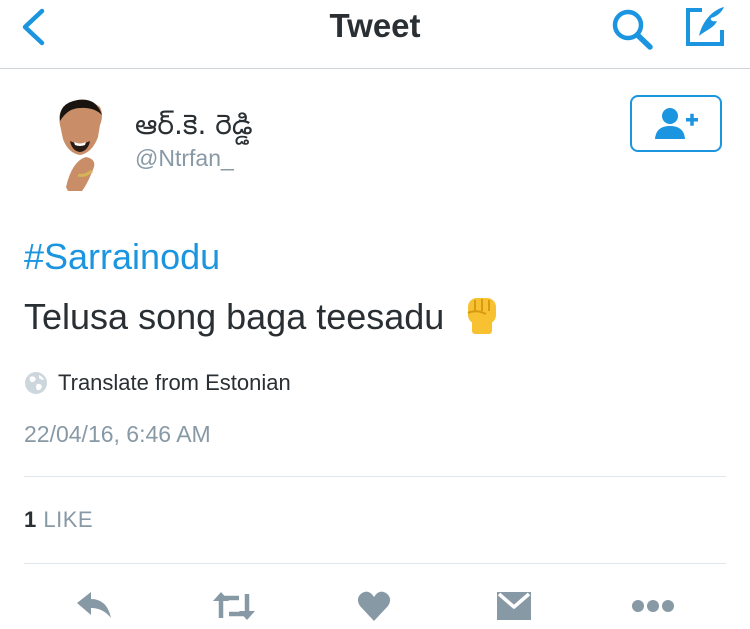 The image size is (750, 629). I want to click on more-button, so click(653, 606).